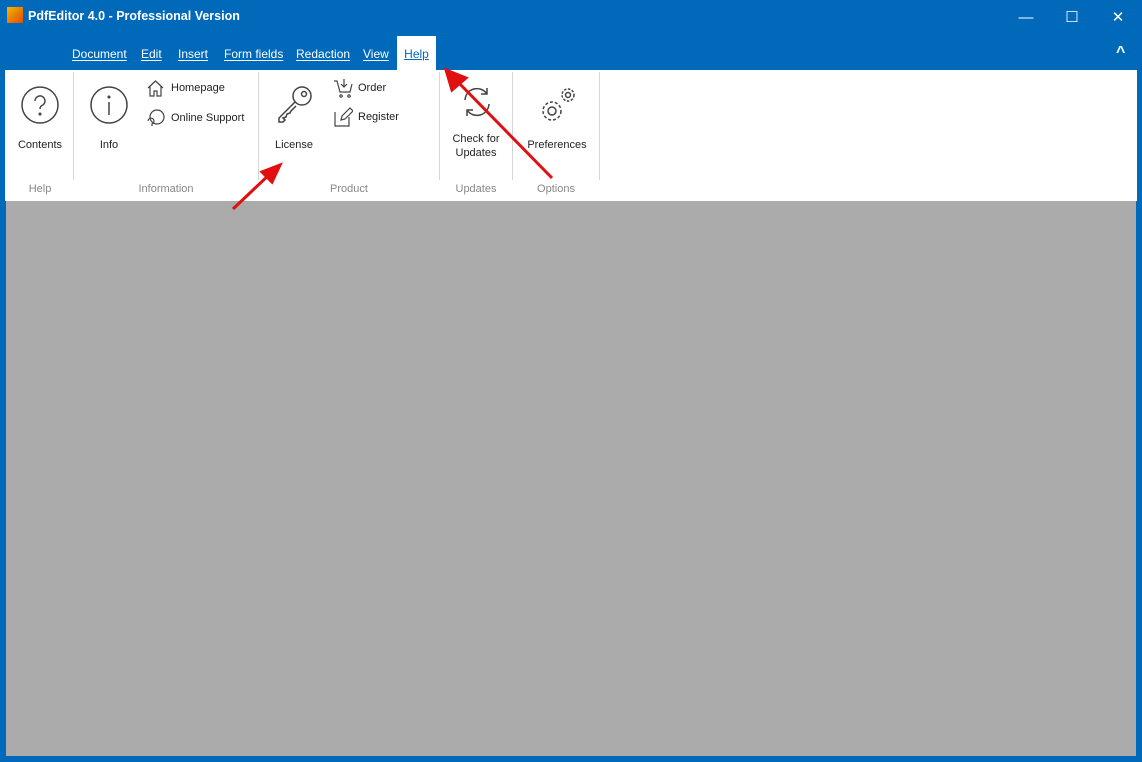 This screenshot has height=762, width=1142. What do you see at coordinates (476, 189) in the screenshot?
I see `group-updates-label: Updates` at bounding box center [476, 189].